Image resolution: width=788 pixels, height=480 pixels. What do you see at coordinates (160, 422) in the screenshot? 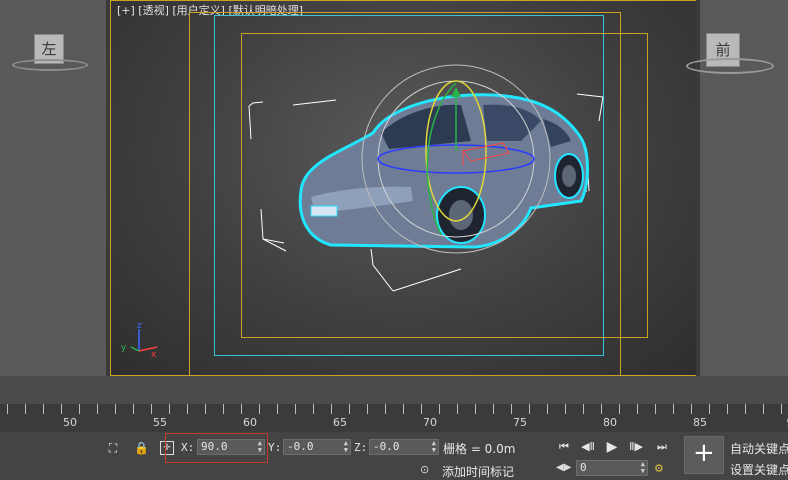
I see `timeline-tick-label: 55` at bounding box center [160, 422].